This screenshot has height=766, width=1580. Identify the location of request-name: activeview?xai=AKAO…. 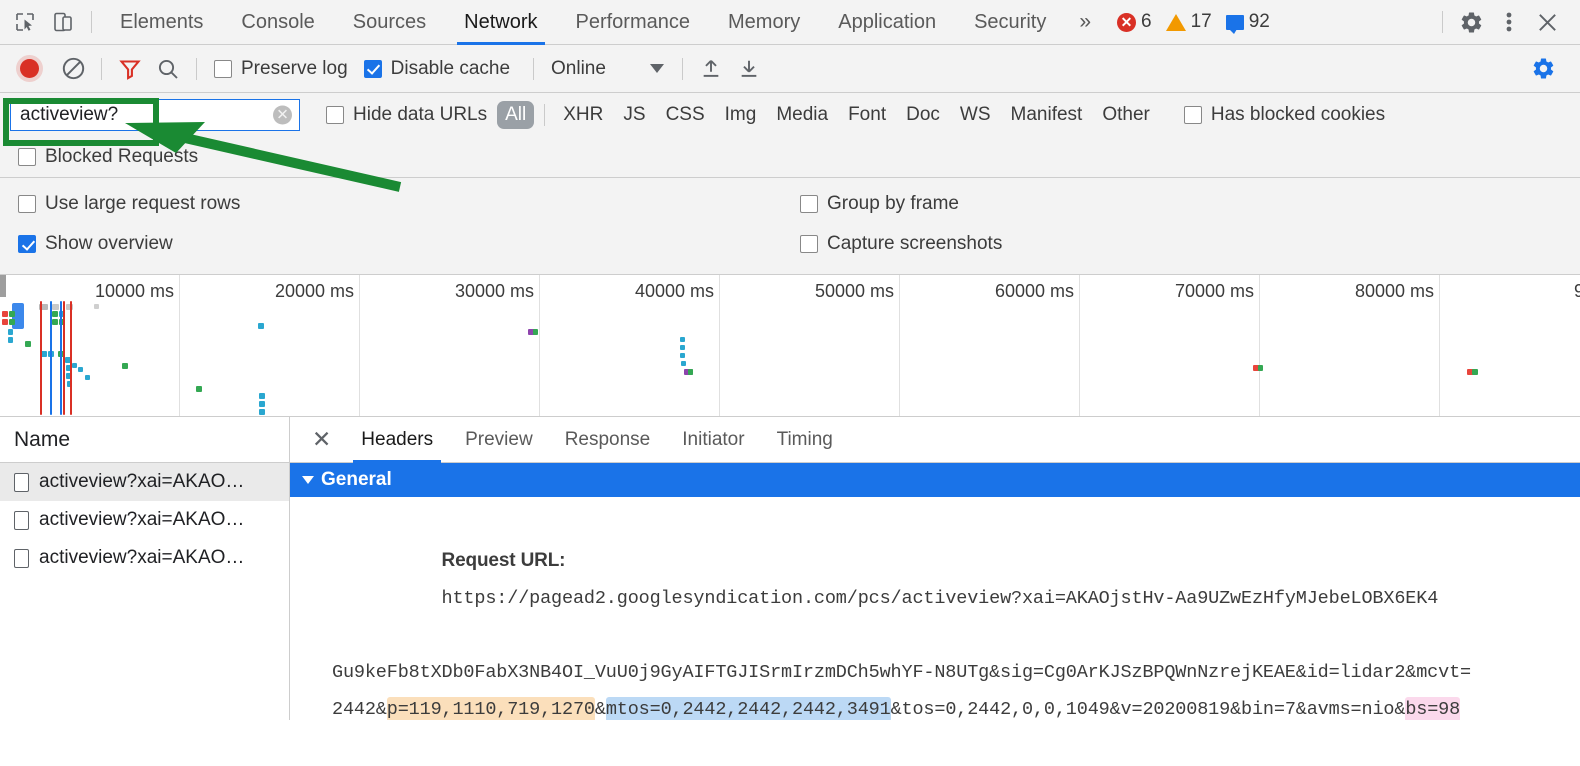
(142, 557).